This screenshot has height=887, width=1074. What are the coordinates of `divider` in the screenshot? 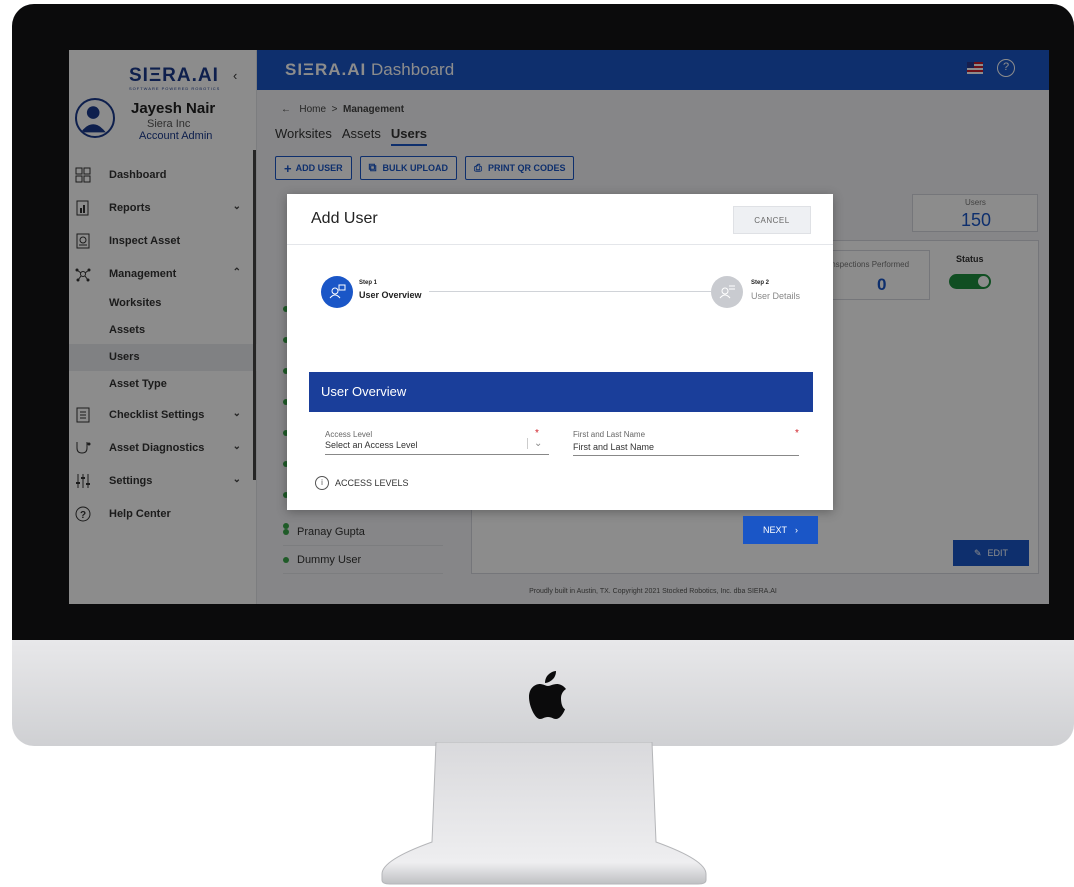 It's located at (560, 244).